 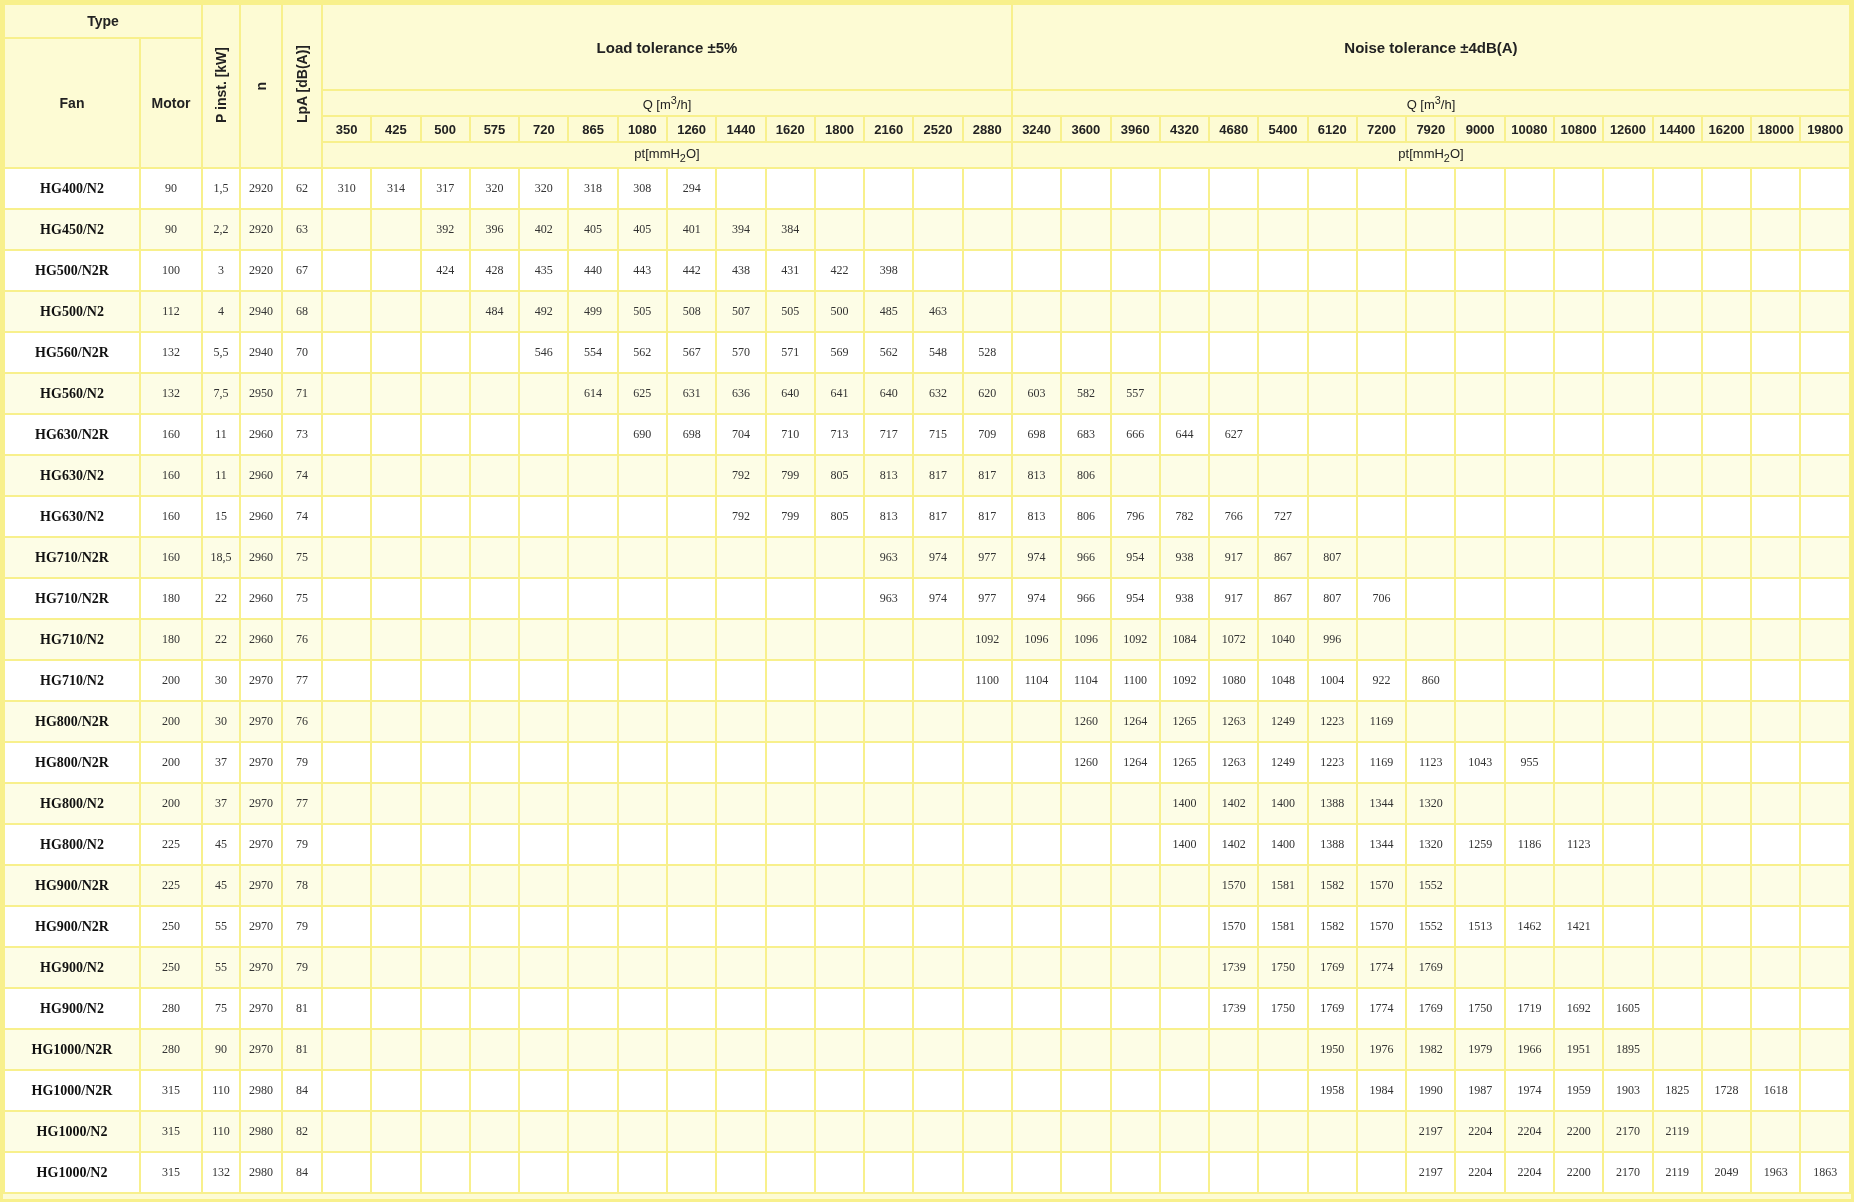 What do you see at coordinates (72, 1172) in the screenshot?
I see `table-cell: HG1000/N2` at bounding box center [72, 1172].